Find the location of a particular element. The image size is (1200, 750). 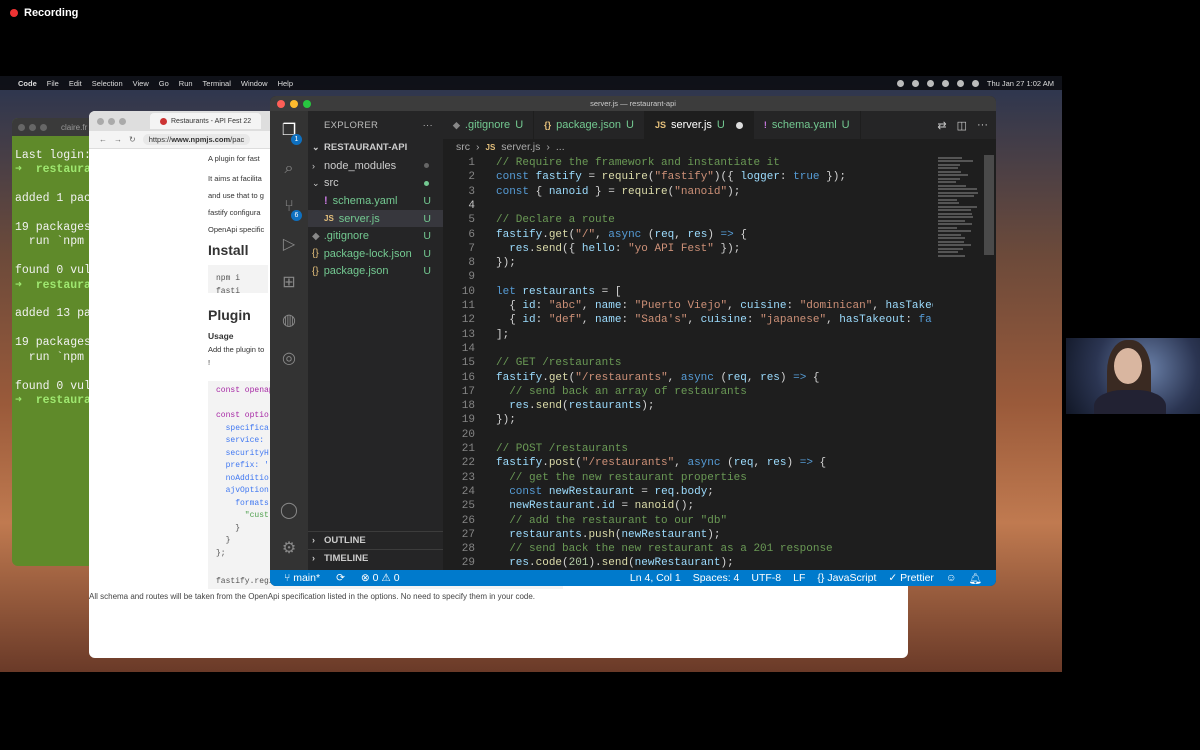

code-line: 7 res.send({ hello: "yo API Fest" }); is located at coordinates (688, 249).